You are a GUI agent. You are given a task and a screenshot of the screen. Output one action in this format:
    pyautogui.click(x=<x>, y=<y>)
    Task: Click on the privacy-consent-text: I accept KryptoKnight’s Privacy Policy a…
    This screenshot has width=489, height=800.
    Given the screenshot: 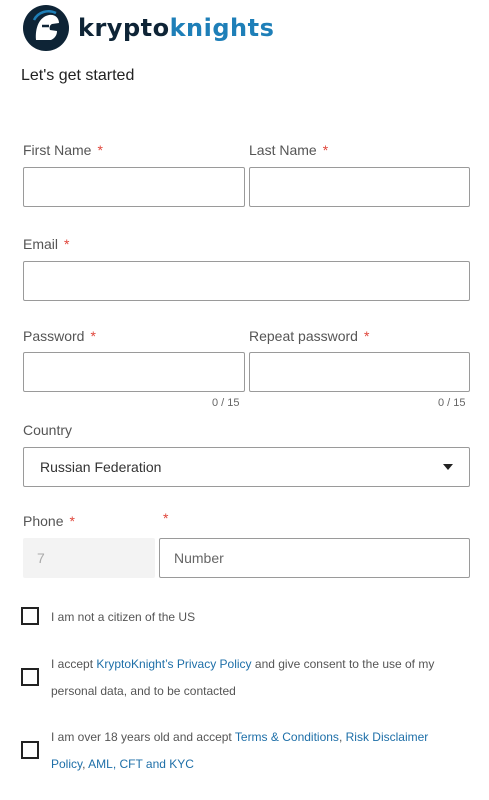 What is the action you would take?
    pyautogui.click(x=266, y=678)
    